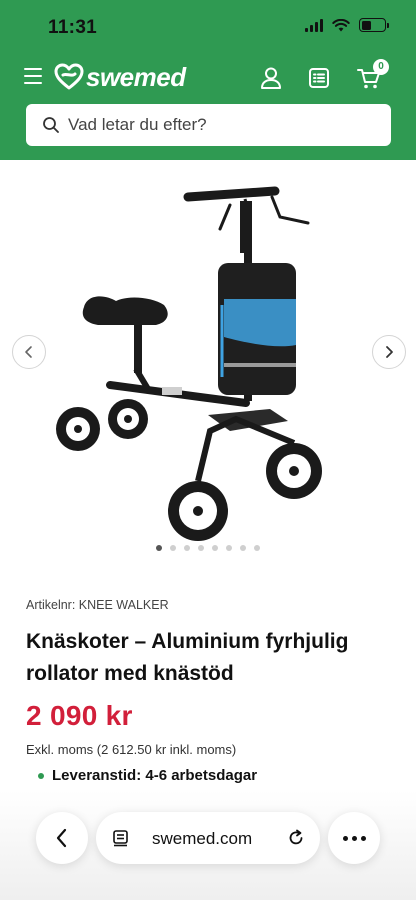  Describe the element at coordinates (372, 75) in the screenshot. I see `cart-icon: 0` at that location.